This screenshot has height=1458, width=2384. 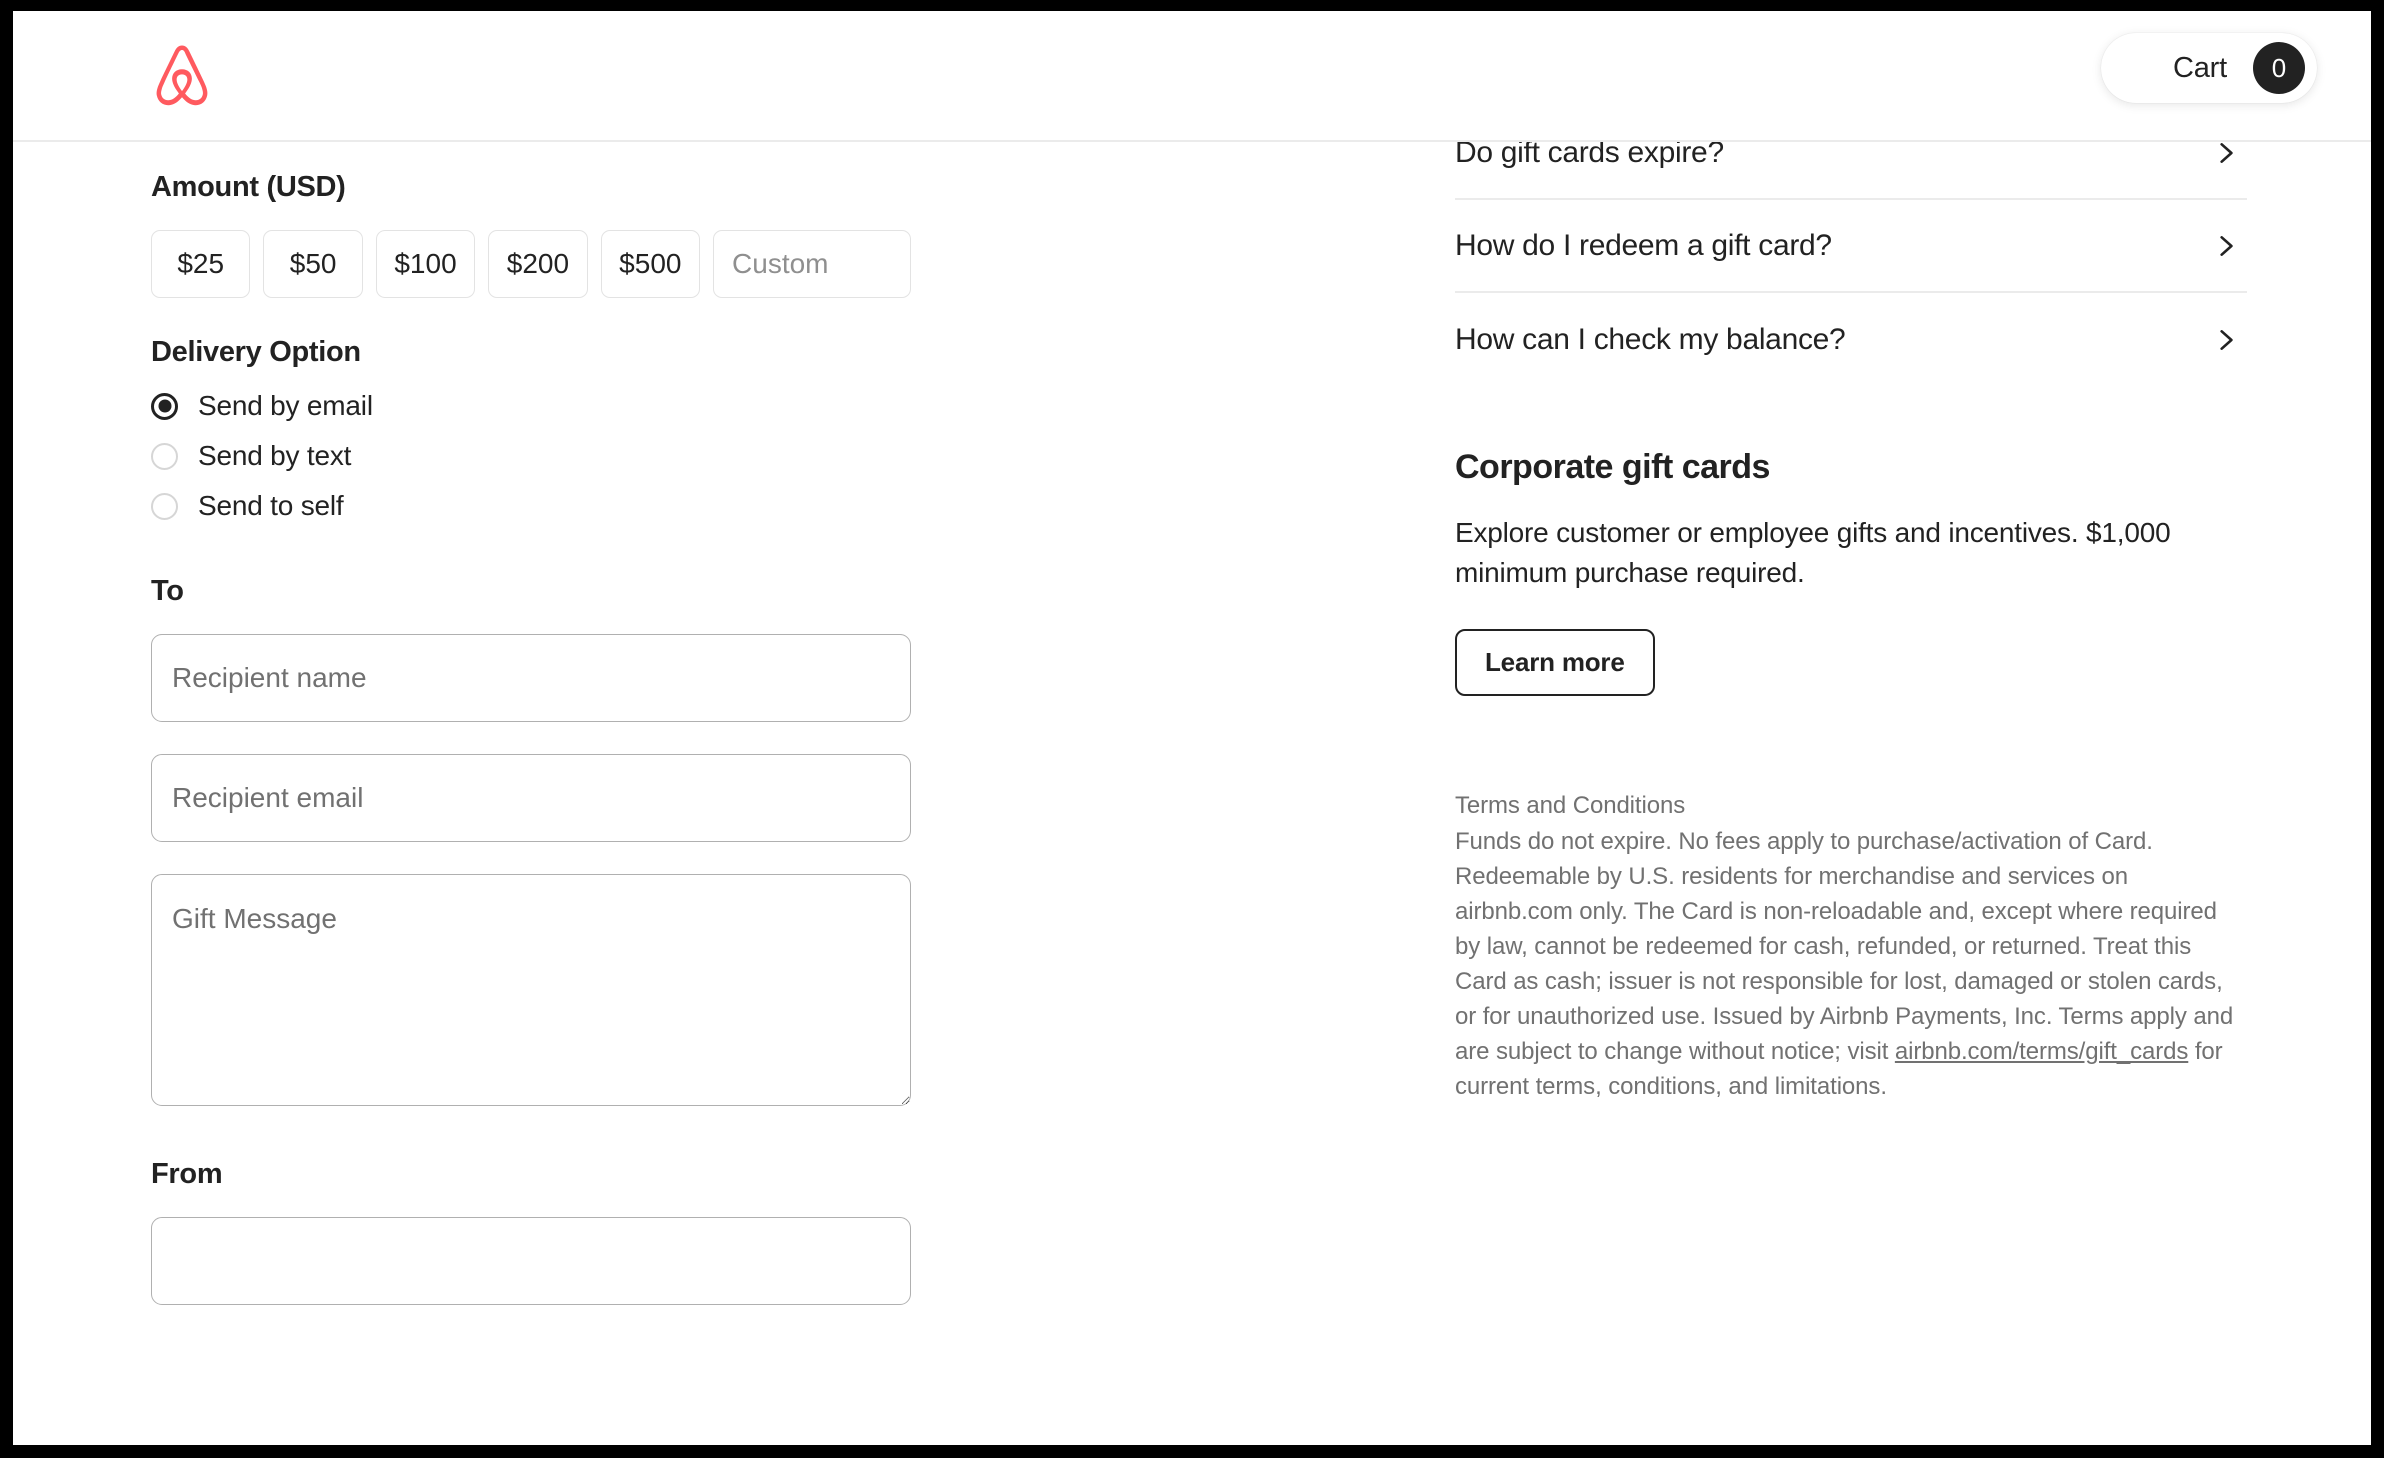 I want to click on faq-item-balance: How can I check my balance?, so click(x=1851, y=339).